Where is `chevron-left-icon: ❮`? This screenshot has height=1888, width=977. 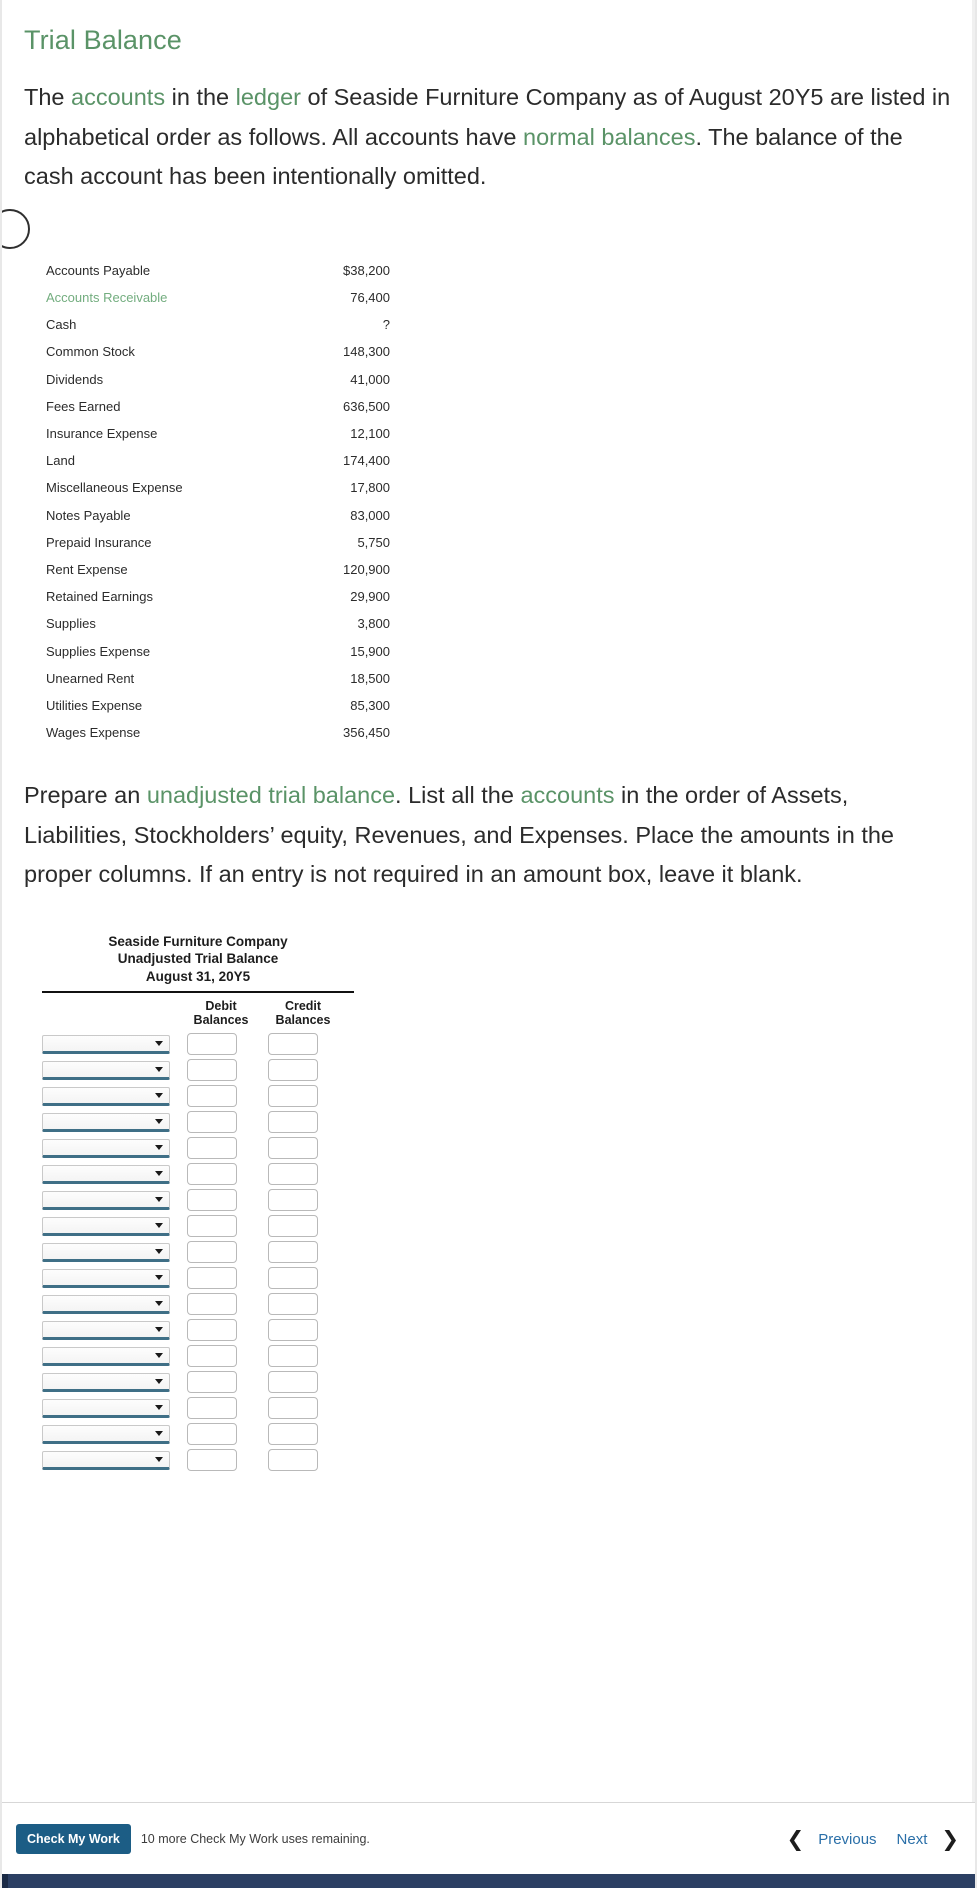 chevron-left-icon: ❮ is located at coordinates (796, 1839).